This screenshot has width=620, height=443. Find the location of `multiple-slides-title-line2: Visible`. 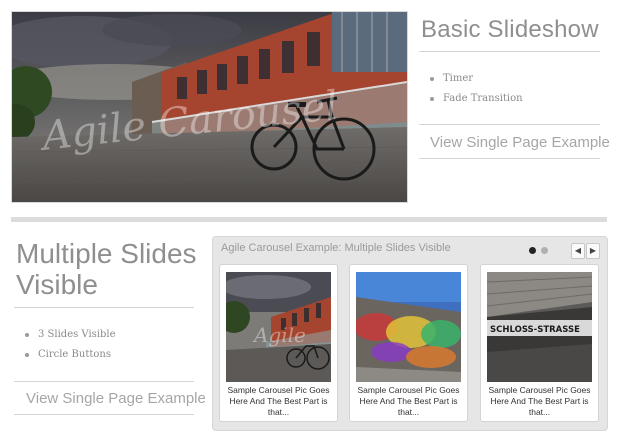

multiple-slides-title-line2: Visible is located at coordinates (57, 284).